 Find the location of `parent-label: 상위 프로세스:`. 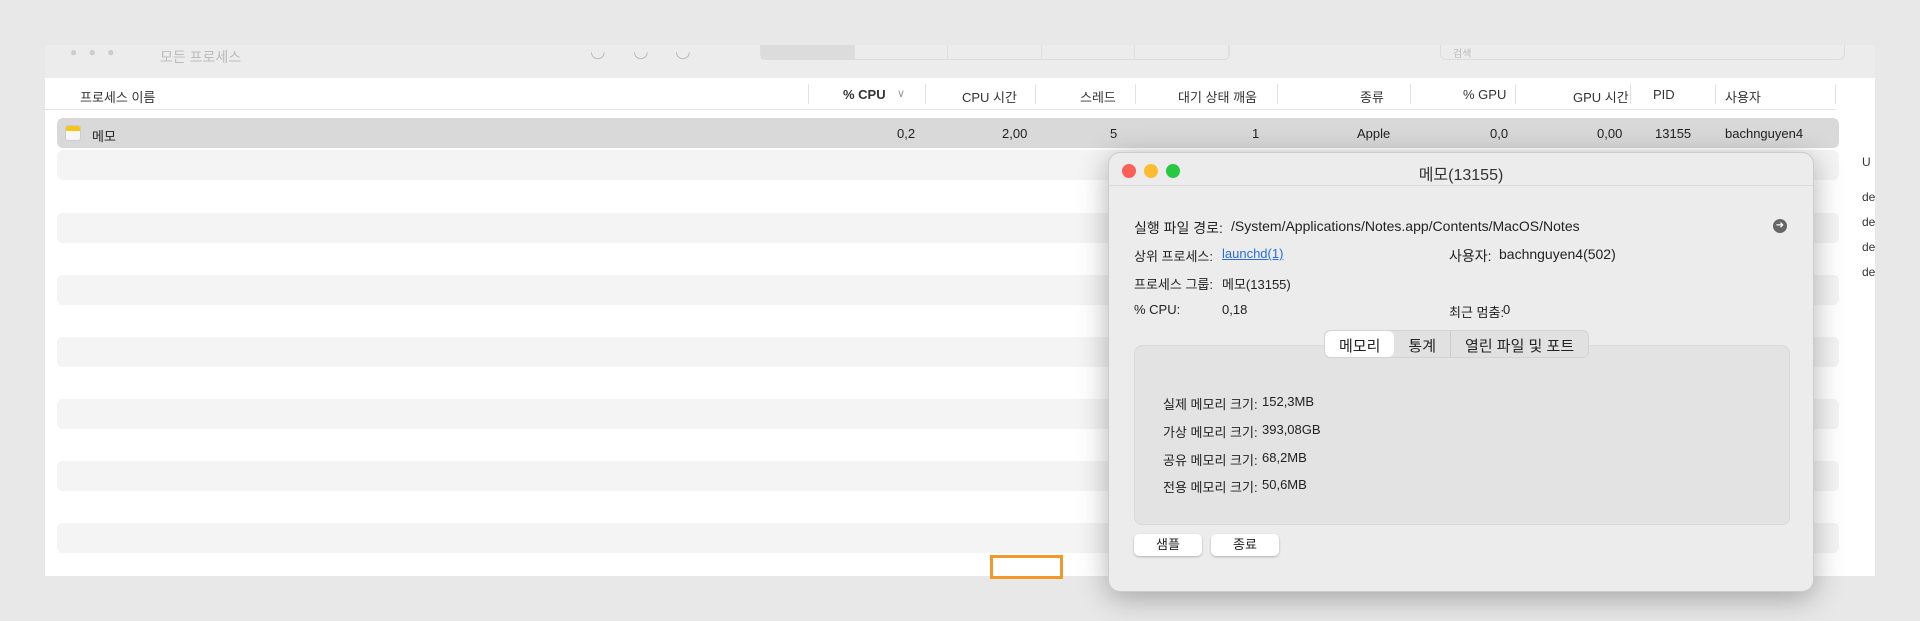

parent-label: 상위 프로세스: is located at coordinates (1173, 256).